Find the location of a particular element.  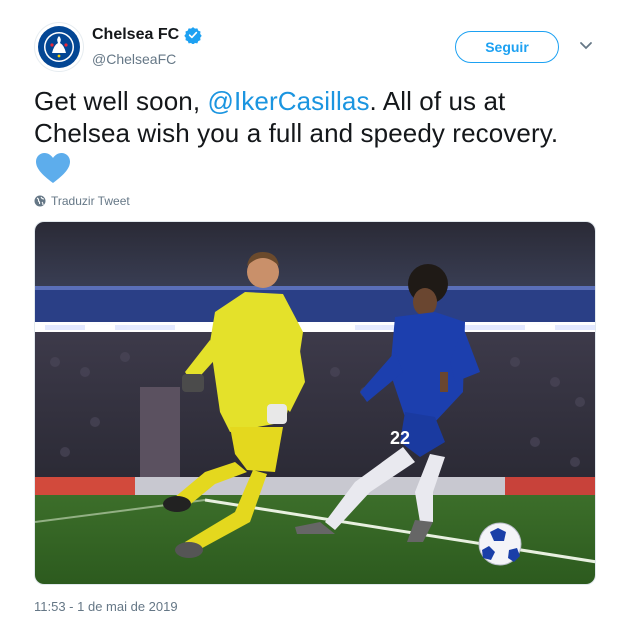

tweet-timestamp: 11:53 - 1 de mai de 2019 is located at coordinates (106, 606).